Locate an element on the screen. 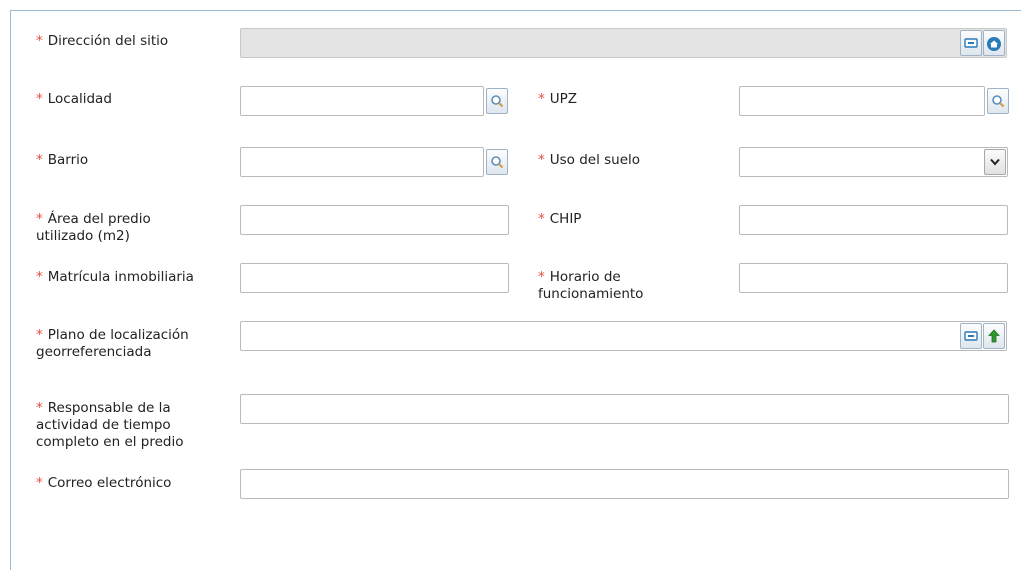  home-icon is located at coordinates (994, 43).